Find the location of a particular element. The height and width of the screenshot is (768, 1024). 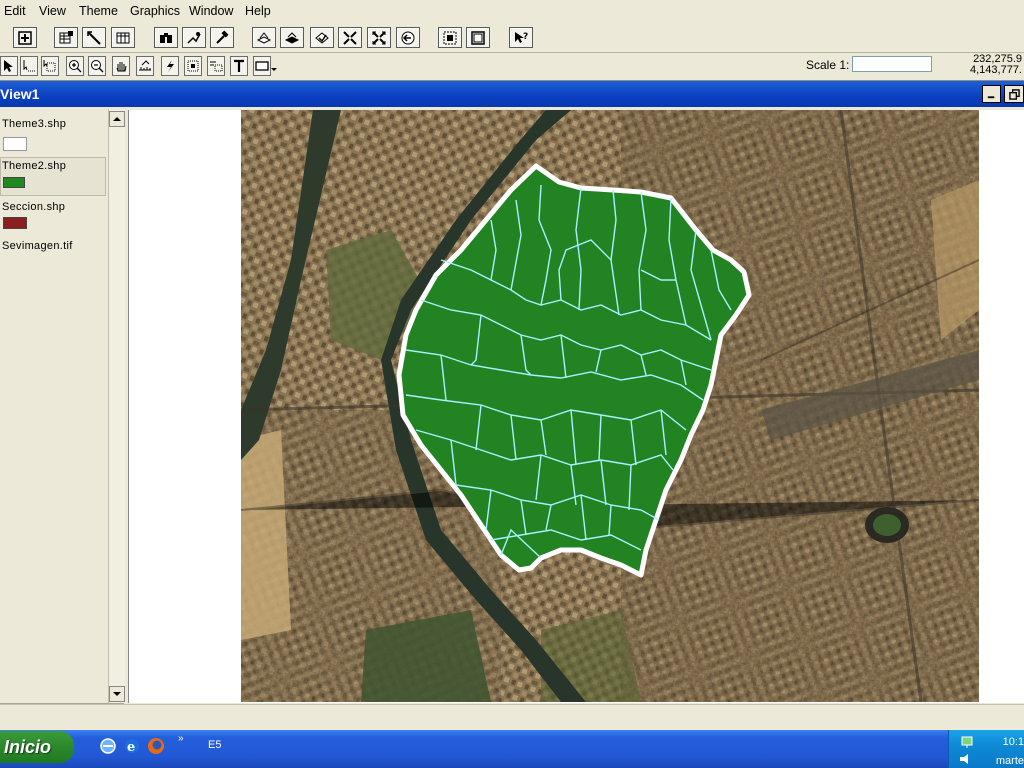

hotlink-tool-icon is located at coordinates (170, 66).